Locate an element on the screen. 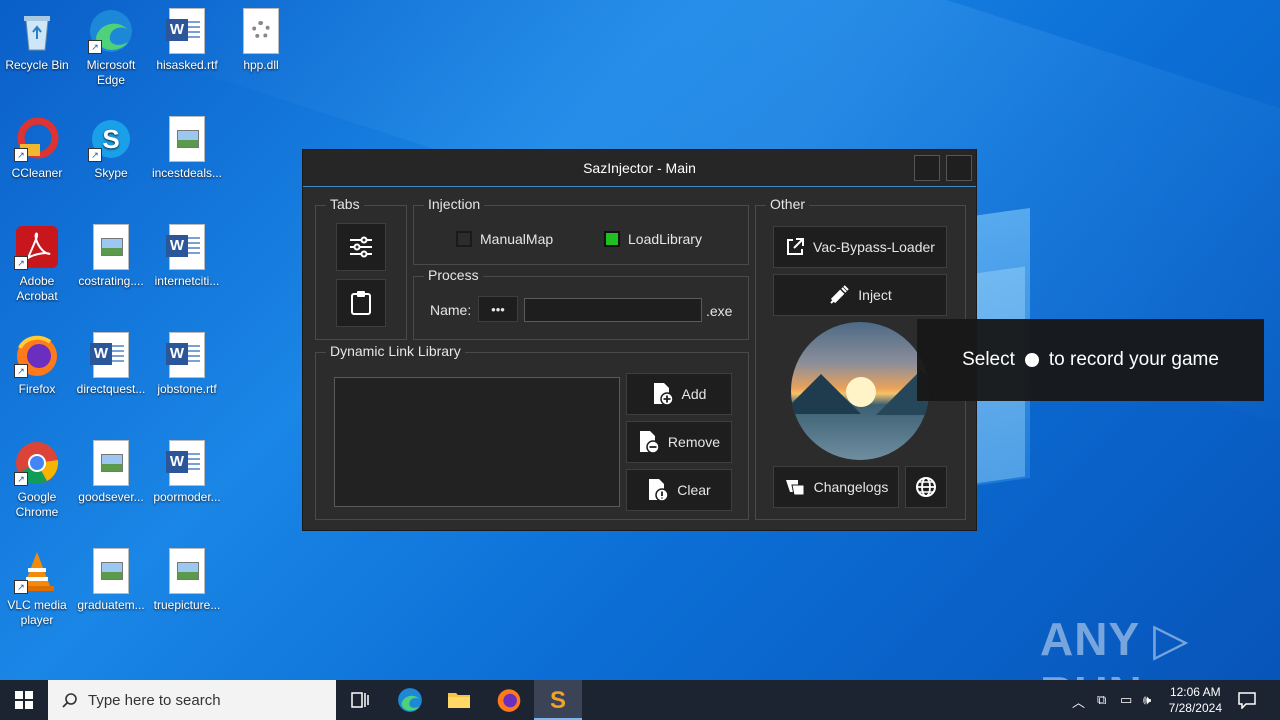 The height and width of the screenshot is (720, 1280). tab-settings-button is located at coordinates (361, 247).